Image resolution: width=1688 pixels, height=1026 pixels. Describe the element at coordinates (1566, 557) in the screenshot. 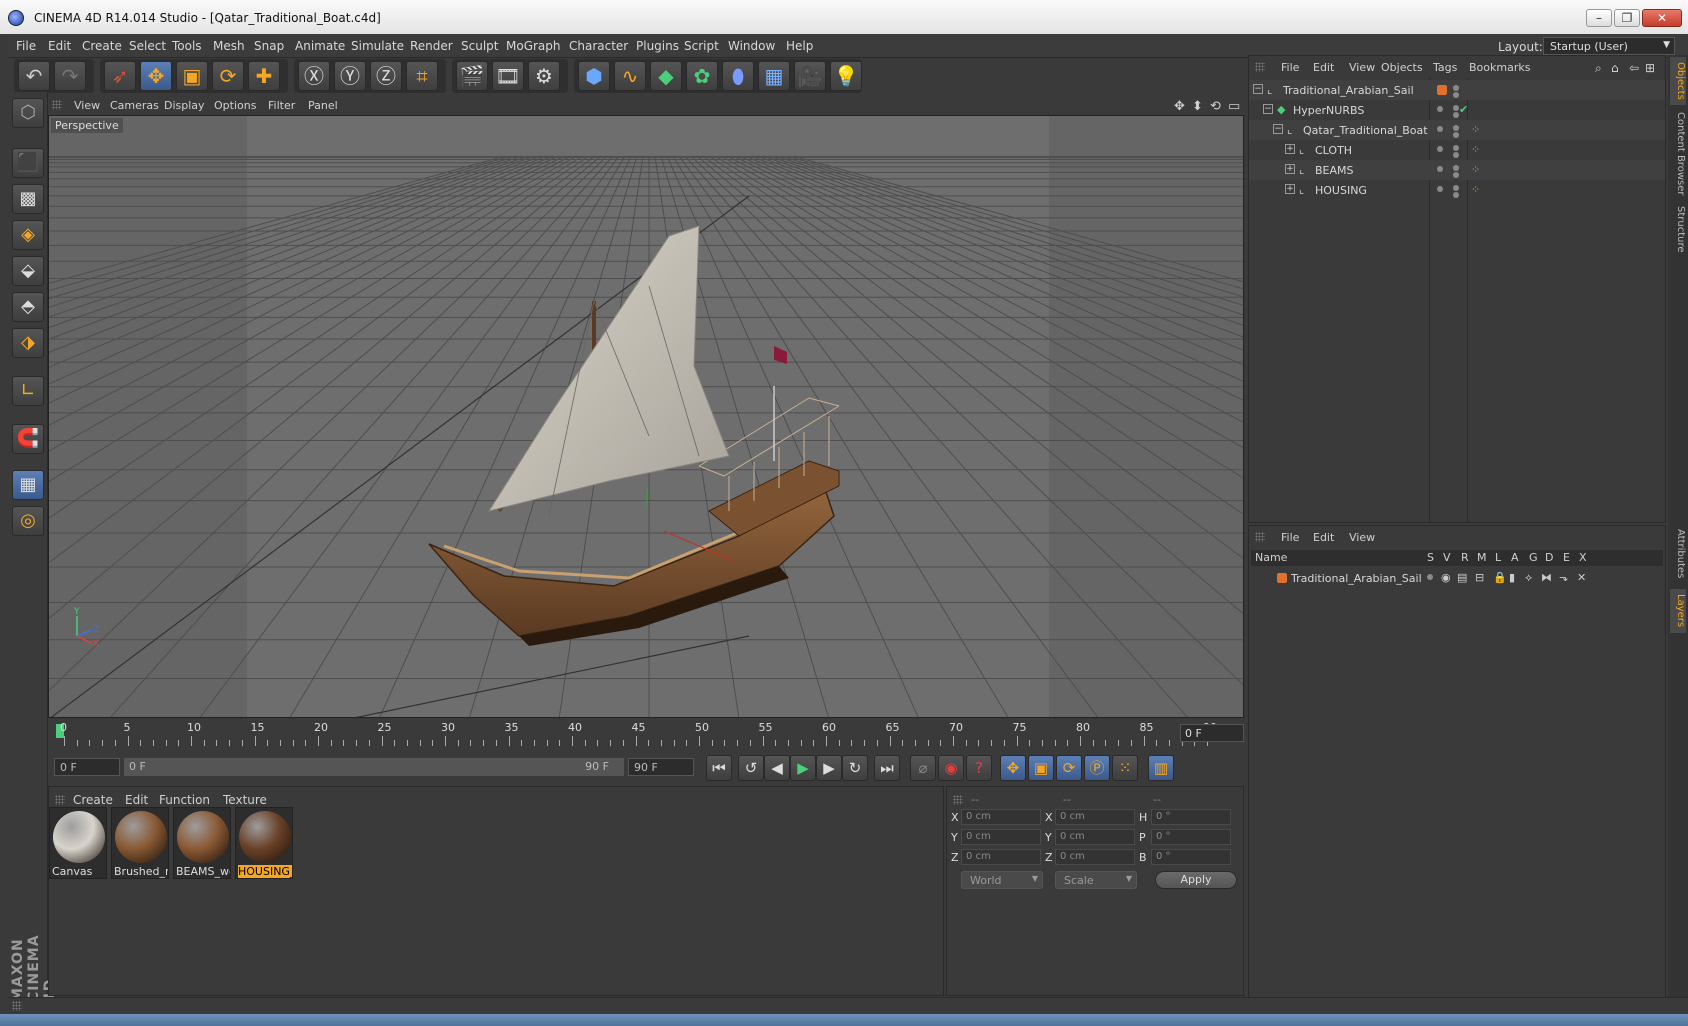

I see `column-expressions: E` at that location.